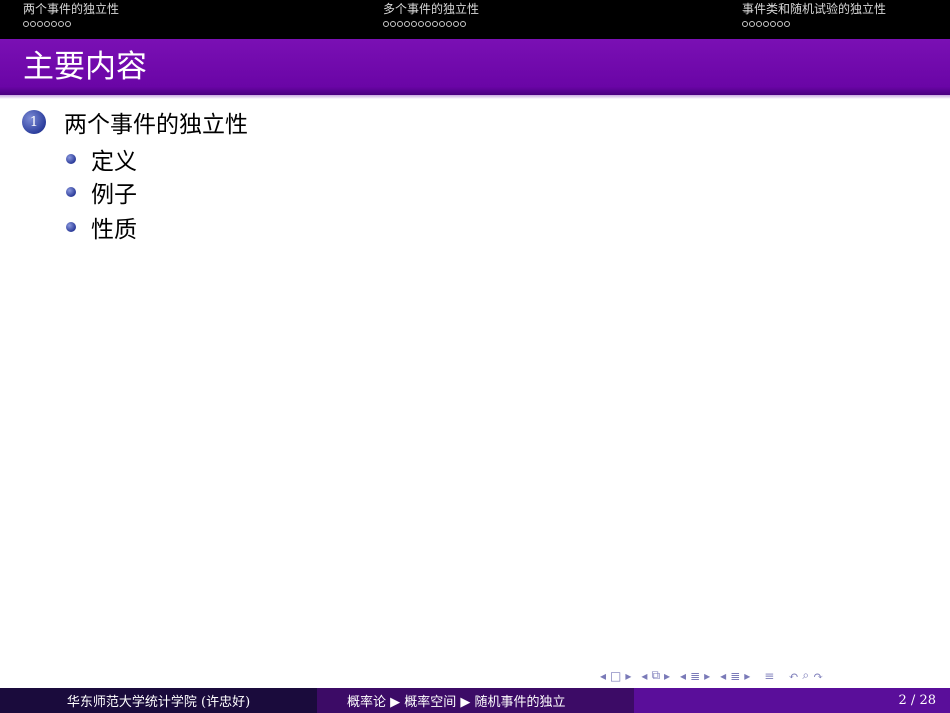 Image resolution: width=950 pixels, height=713 pixels. Describe the element at coordinates (769, 676) in the screenshot. I see `align-icon: ≡` at that location.